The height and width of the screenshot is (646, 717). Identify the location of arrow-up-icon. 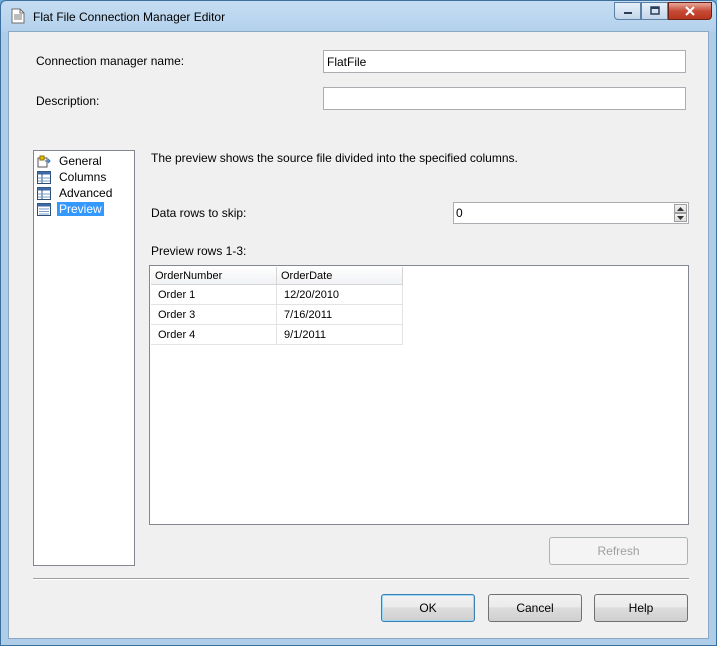
(680, 208).